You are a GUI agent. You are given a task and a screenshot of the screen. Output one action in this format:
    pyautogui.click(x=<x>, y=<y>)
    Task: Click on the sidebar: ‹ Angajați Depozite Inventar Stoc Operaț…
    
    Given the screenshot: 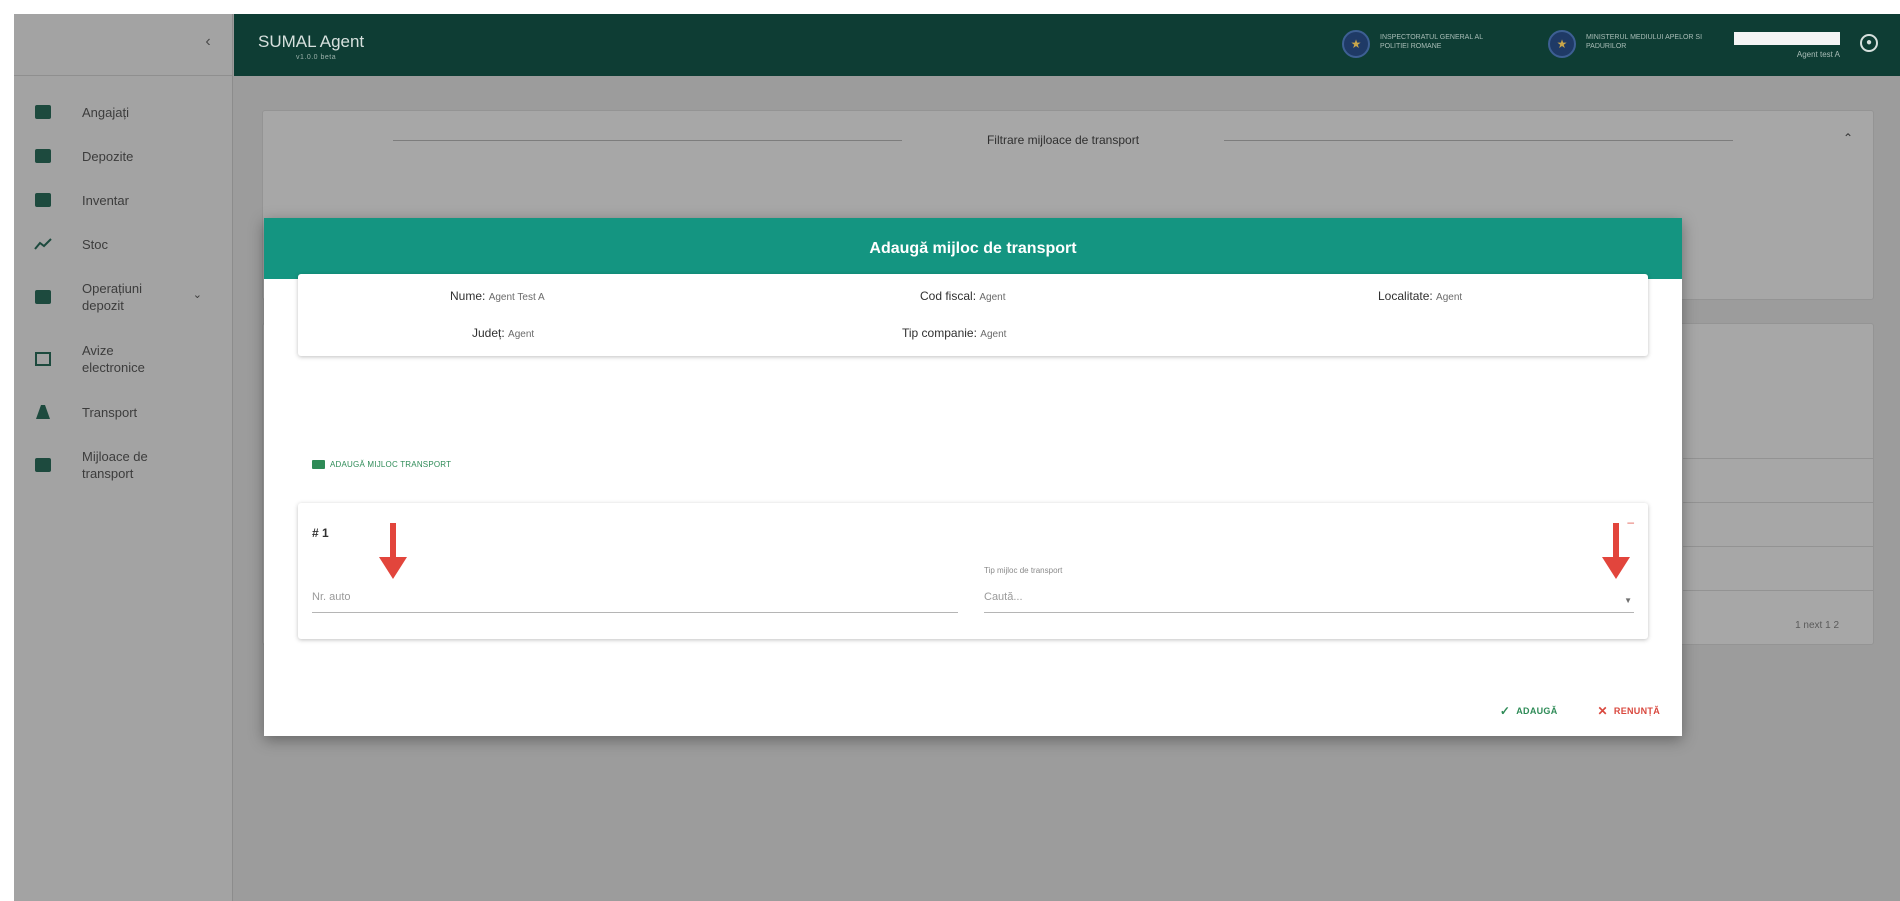 What is the action you would take?
    pyautogui.click(x=123, y=457)
    